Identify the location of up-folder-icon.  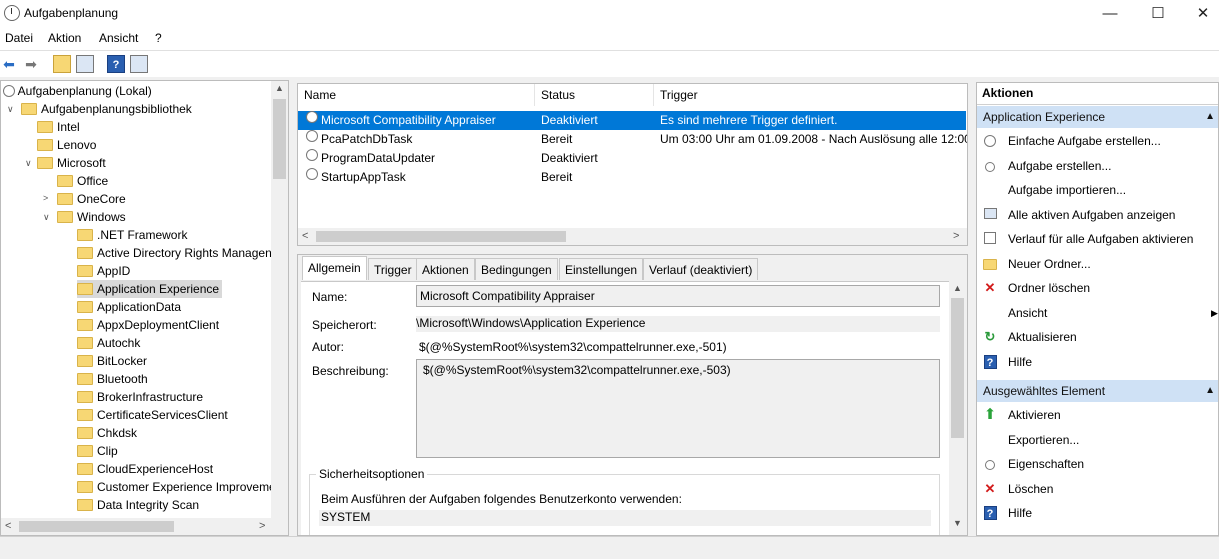
(62, 64).